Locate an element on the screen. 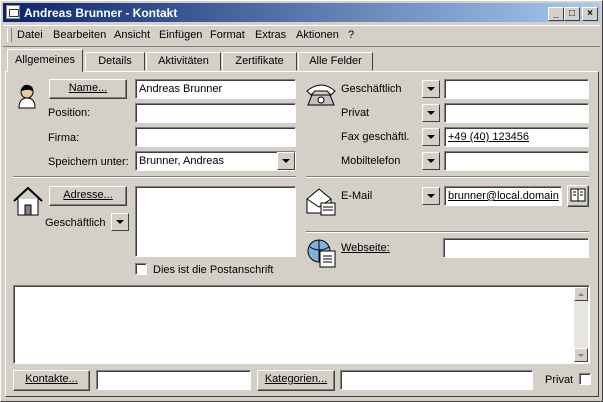 The image size is (603, 402). web-page-icon is located at coordinates (321, 253).